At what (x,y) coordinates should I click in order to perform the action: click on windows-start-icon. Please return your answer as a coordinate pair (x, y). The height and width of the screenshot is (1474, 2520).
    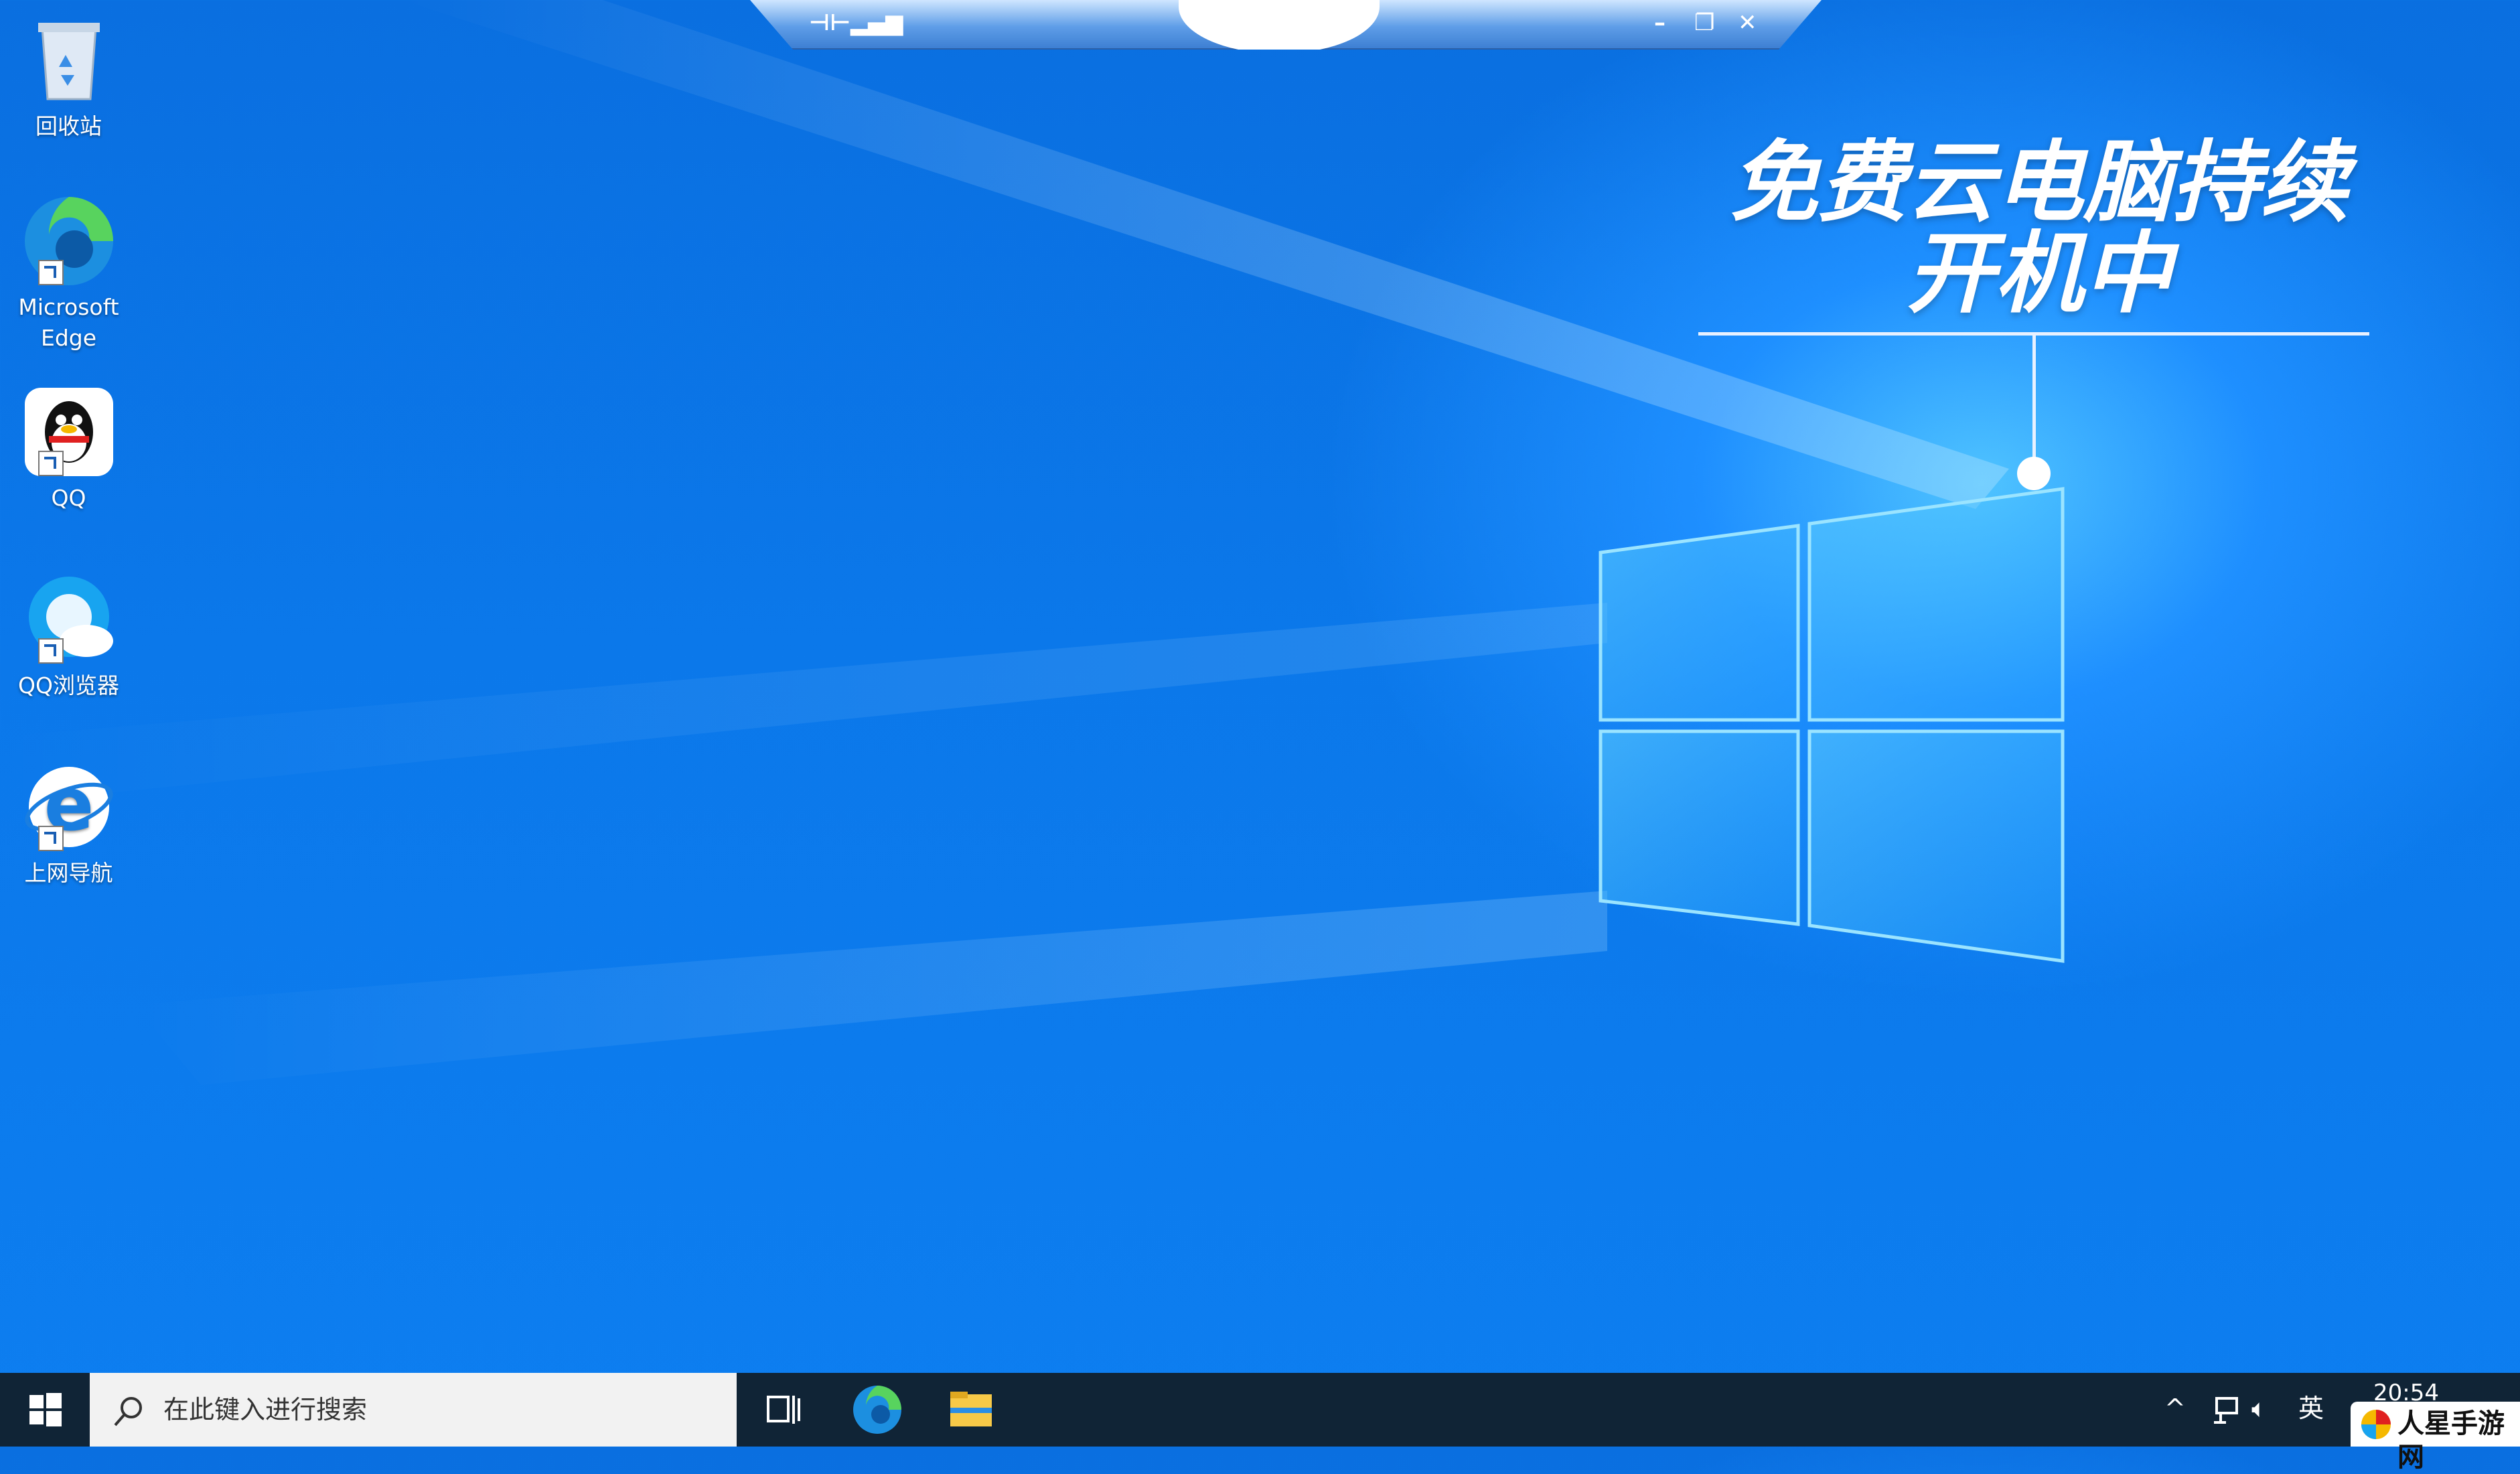
    Looking at the image, I should click on (46, 1409).